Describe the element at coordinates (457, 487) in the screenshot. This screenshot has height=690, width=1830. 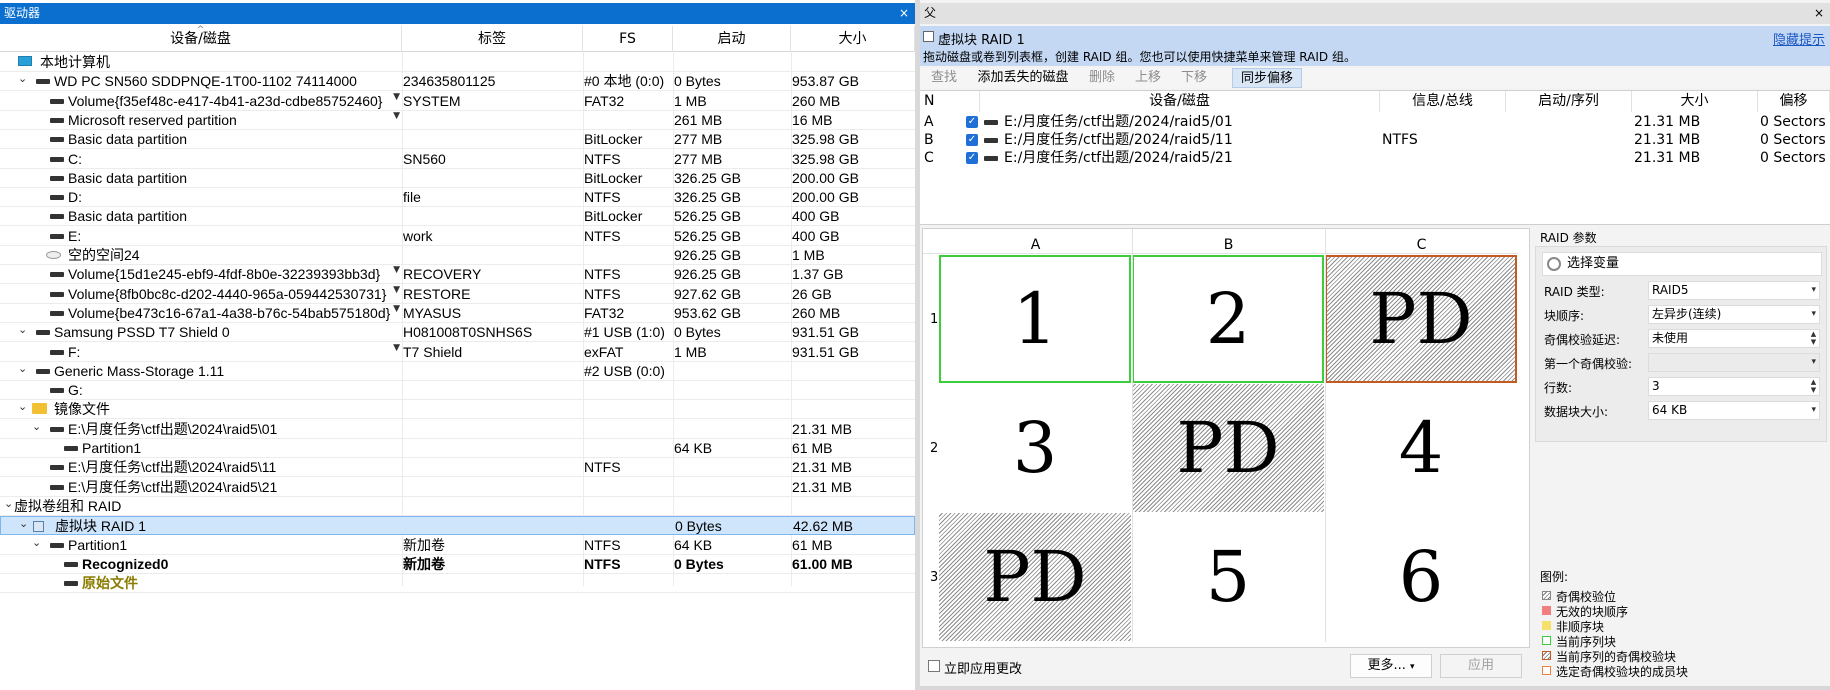
I see `tree-row: E:\月度任务\ctf出题\2024\raid5\21 21.31 MB` at that location.